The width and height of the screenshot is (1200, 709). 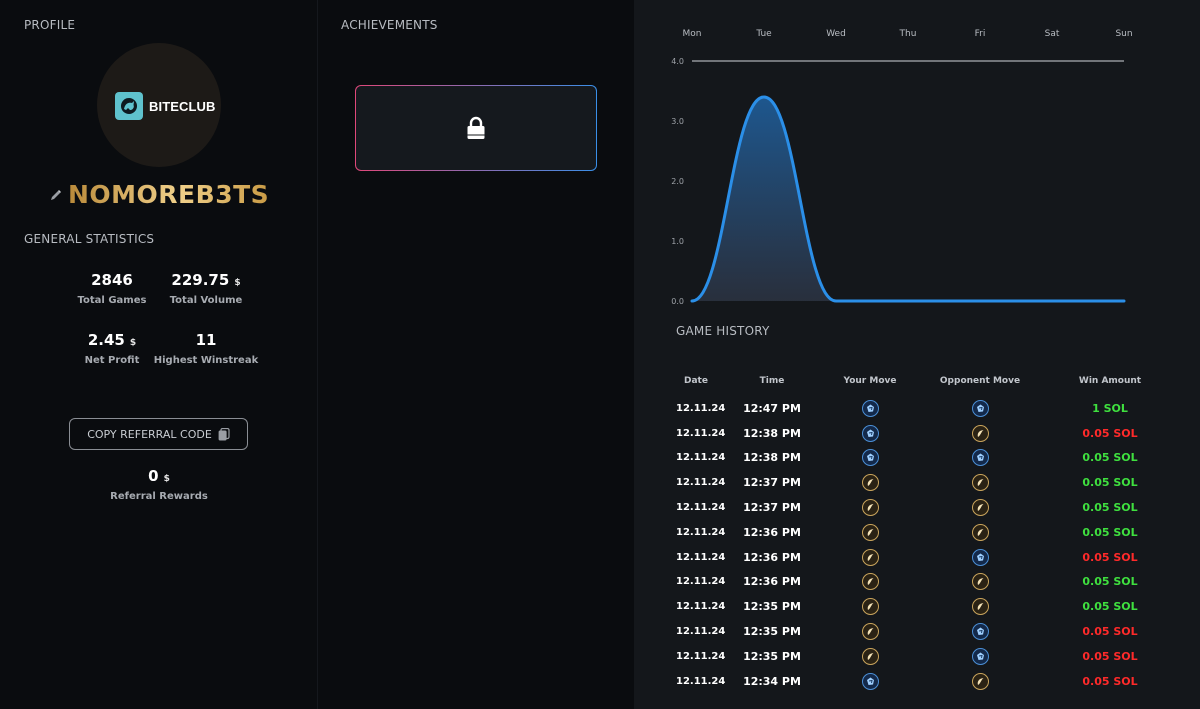 What do you see at coordinates (182, 106) in the screenshot?
I see `logo-text: BITECLUB` at bounding box center [182, 106].